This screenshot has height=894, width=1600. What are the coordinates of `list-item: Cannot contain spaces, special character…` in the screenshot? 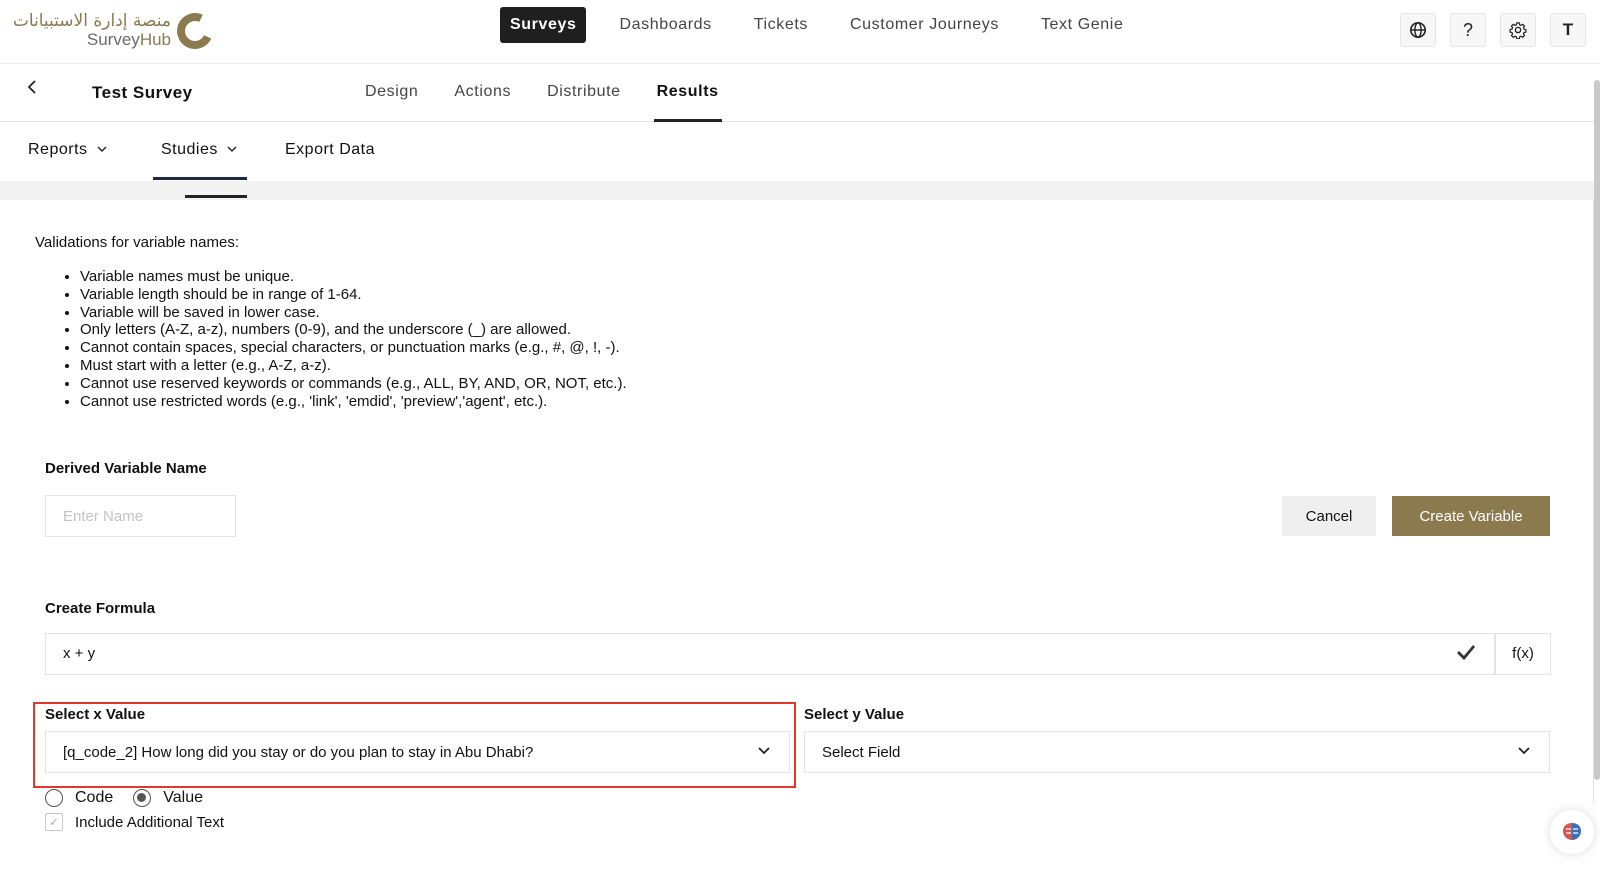 It's located at (353, 348).